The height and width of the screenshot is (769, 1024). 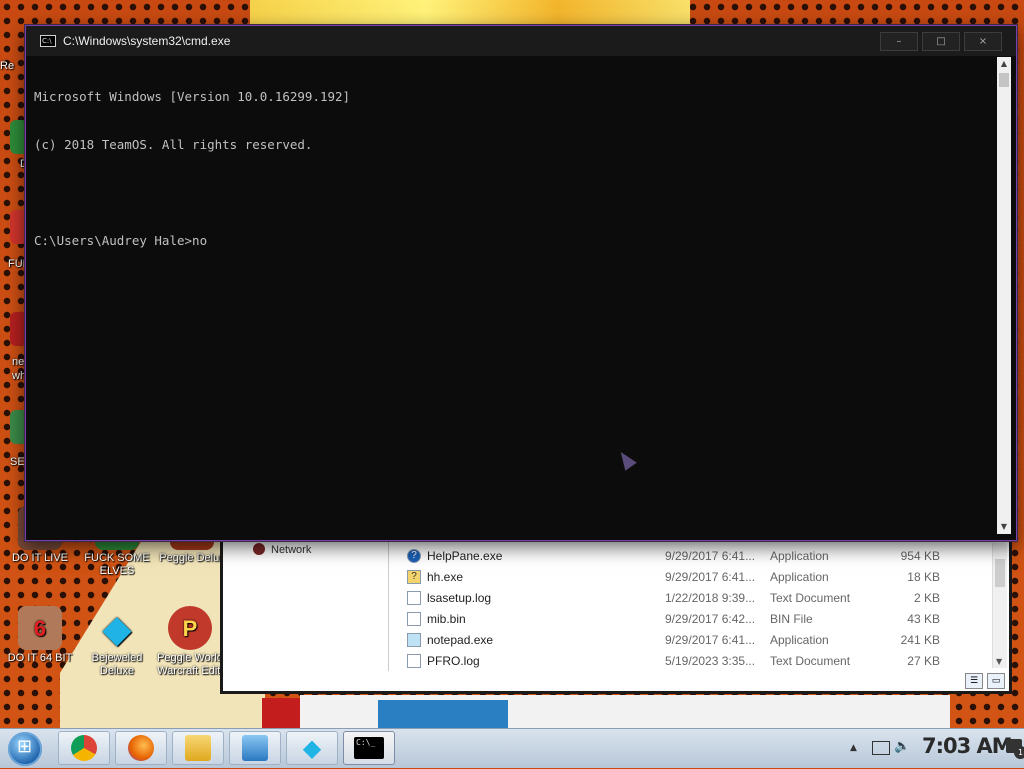 I want to click on desktop-icon-label: ne, so click(x=18, y=362).